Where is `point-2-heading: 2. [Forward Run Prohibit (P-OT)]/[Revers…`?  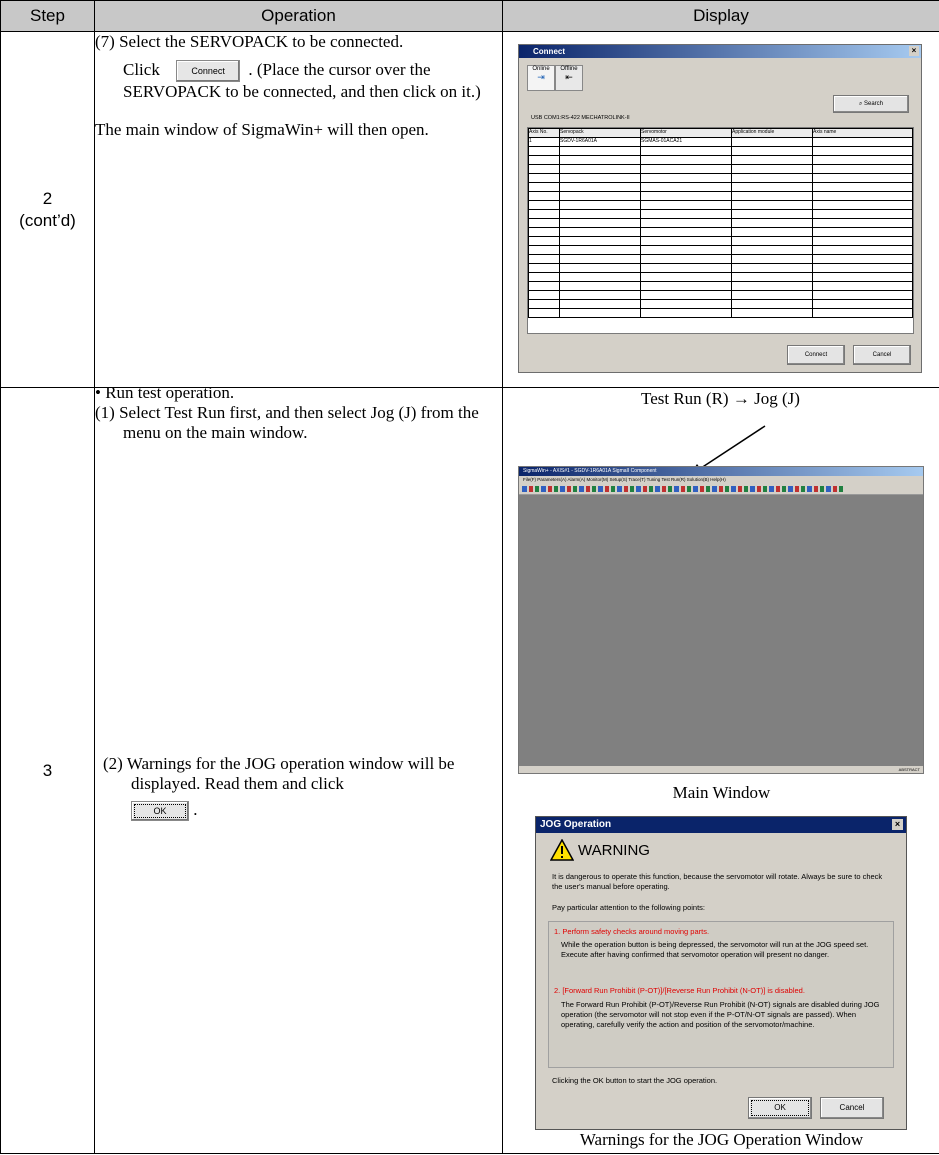
point-2-heading: 2. [Forward Run Prohibit (P-OT)]/[Revers… is located at coordinates (679, 990).